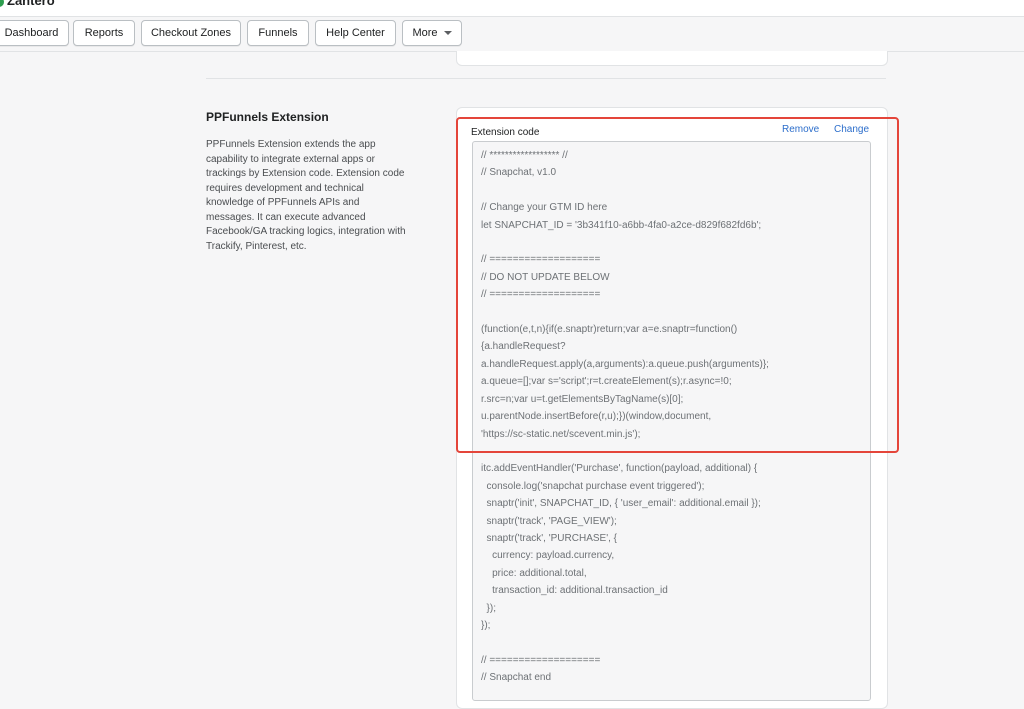  I want to click on change-link: Change, so click(851, 129).